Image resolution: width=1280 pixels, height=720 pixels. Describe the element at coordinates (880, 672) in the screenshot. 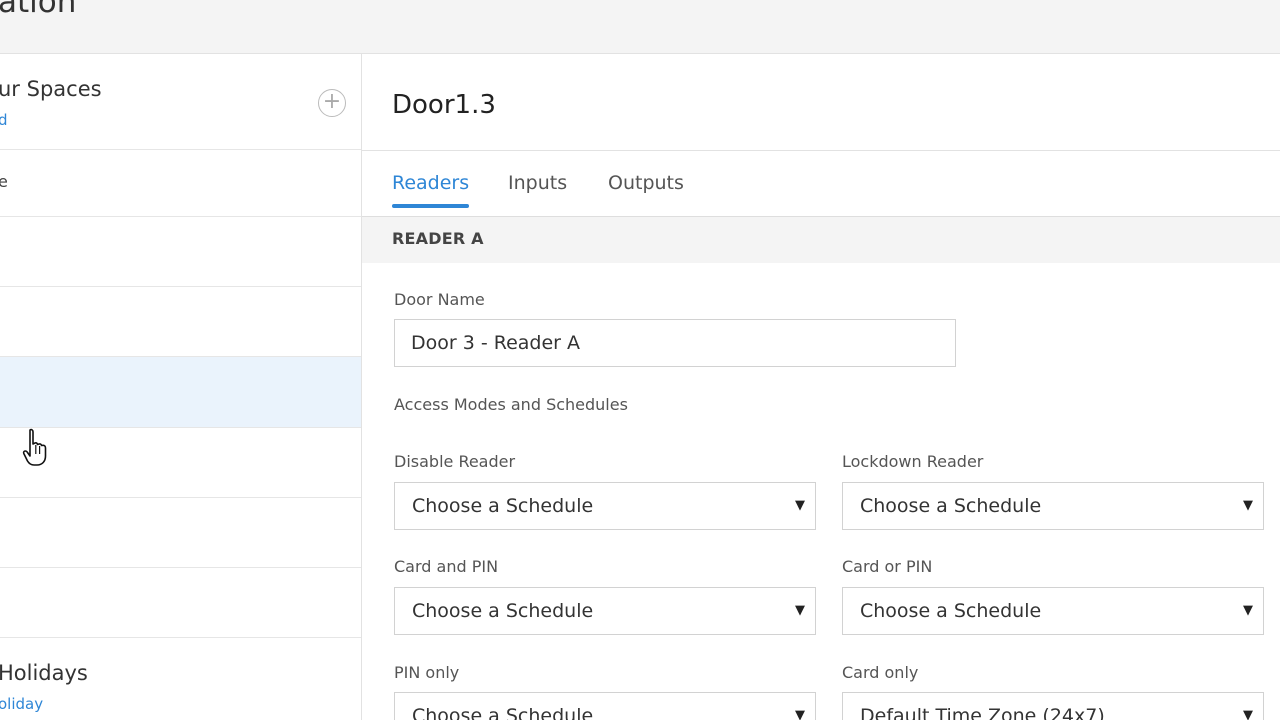

I see `card-only-label: Card only` at that location.